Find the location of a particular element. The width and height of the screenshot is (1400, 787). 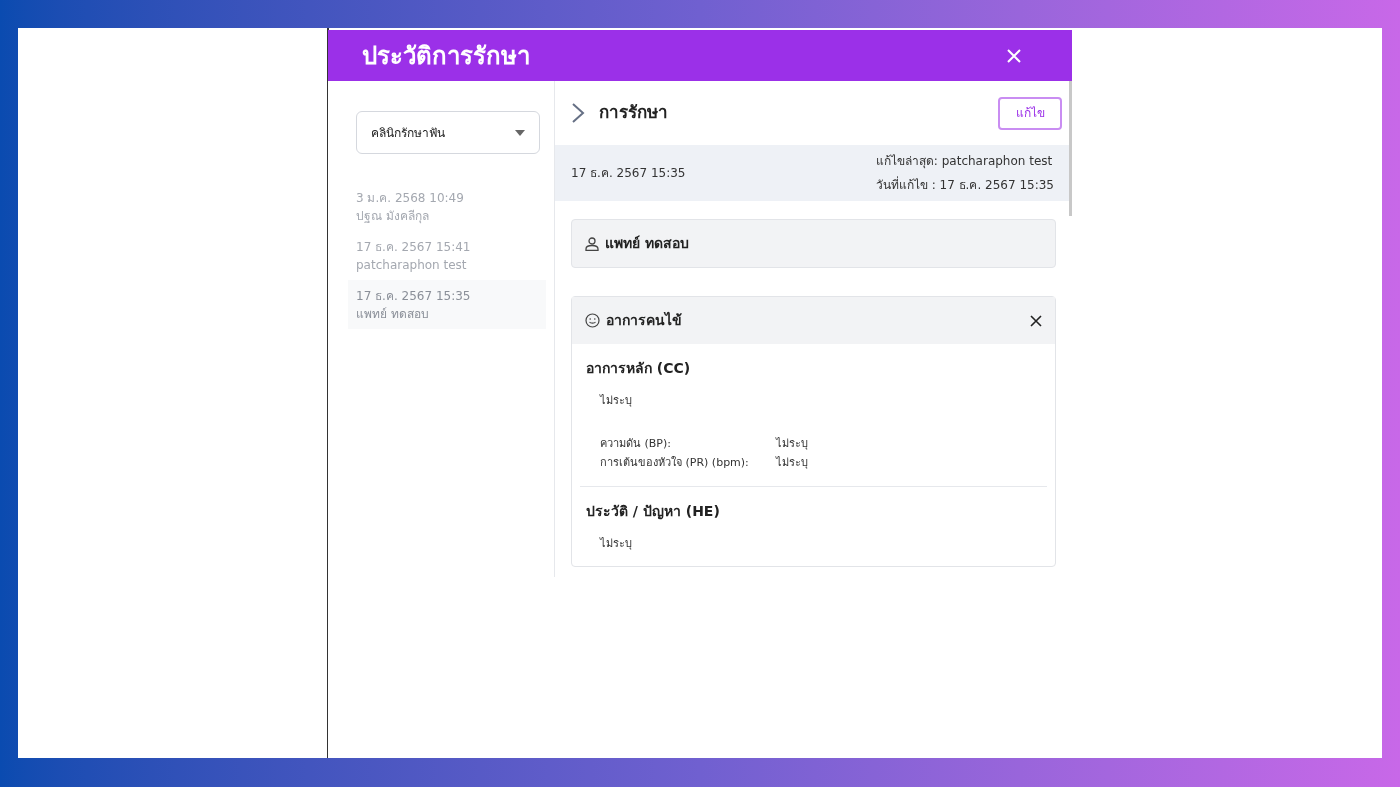

section-heading: อาการหลัก (CC) is located at coordinates (639, 368).